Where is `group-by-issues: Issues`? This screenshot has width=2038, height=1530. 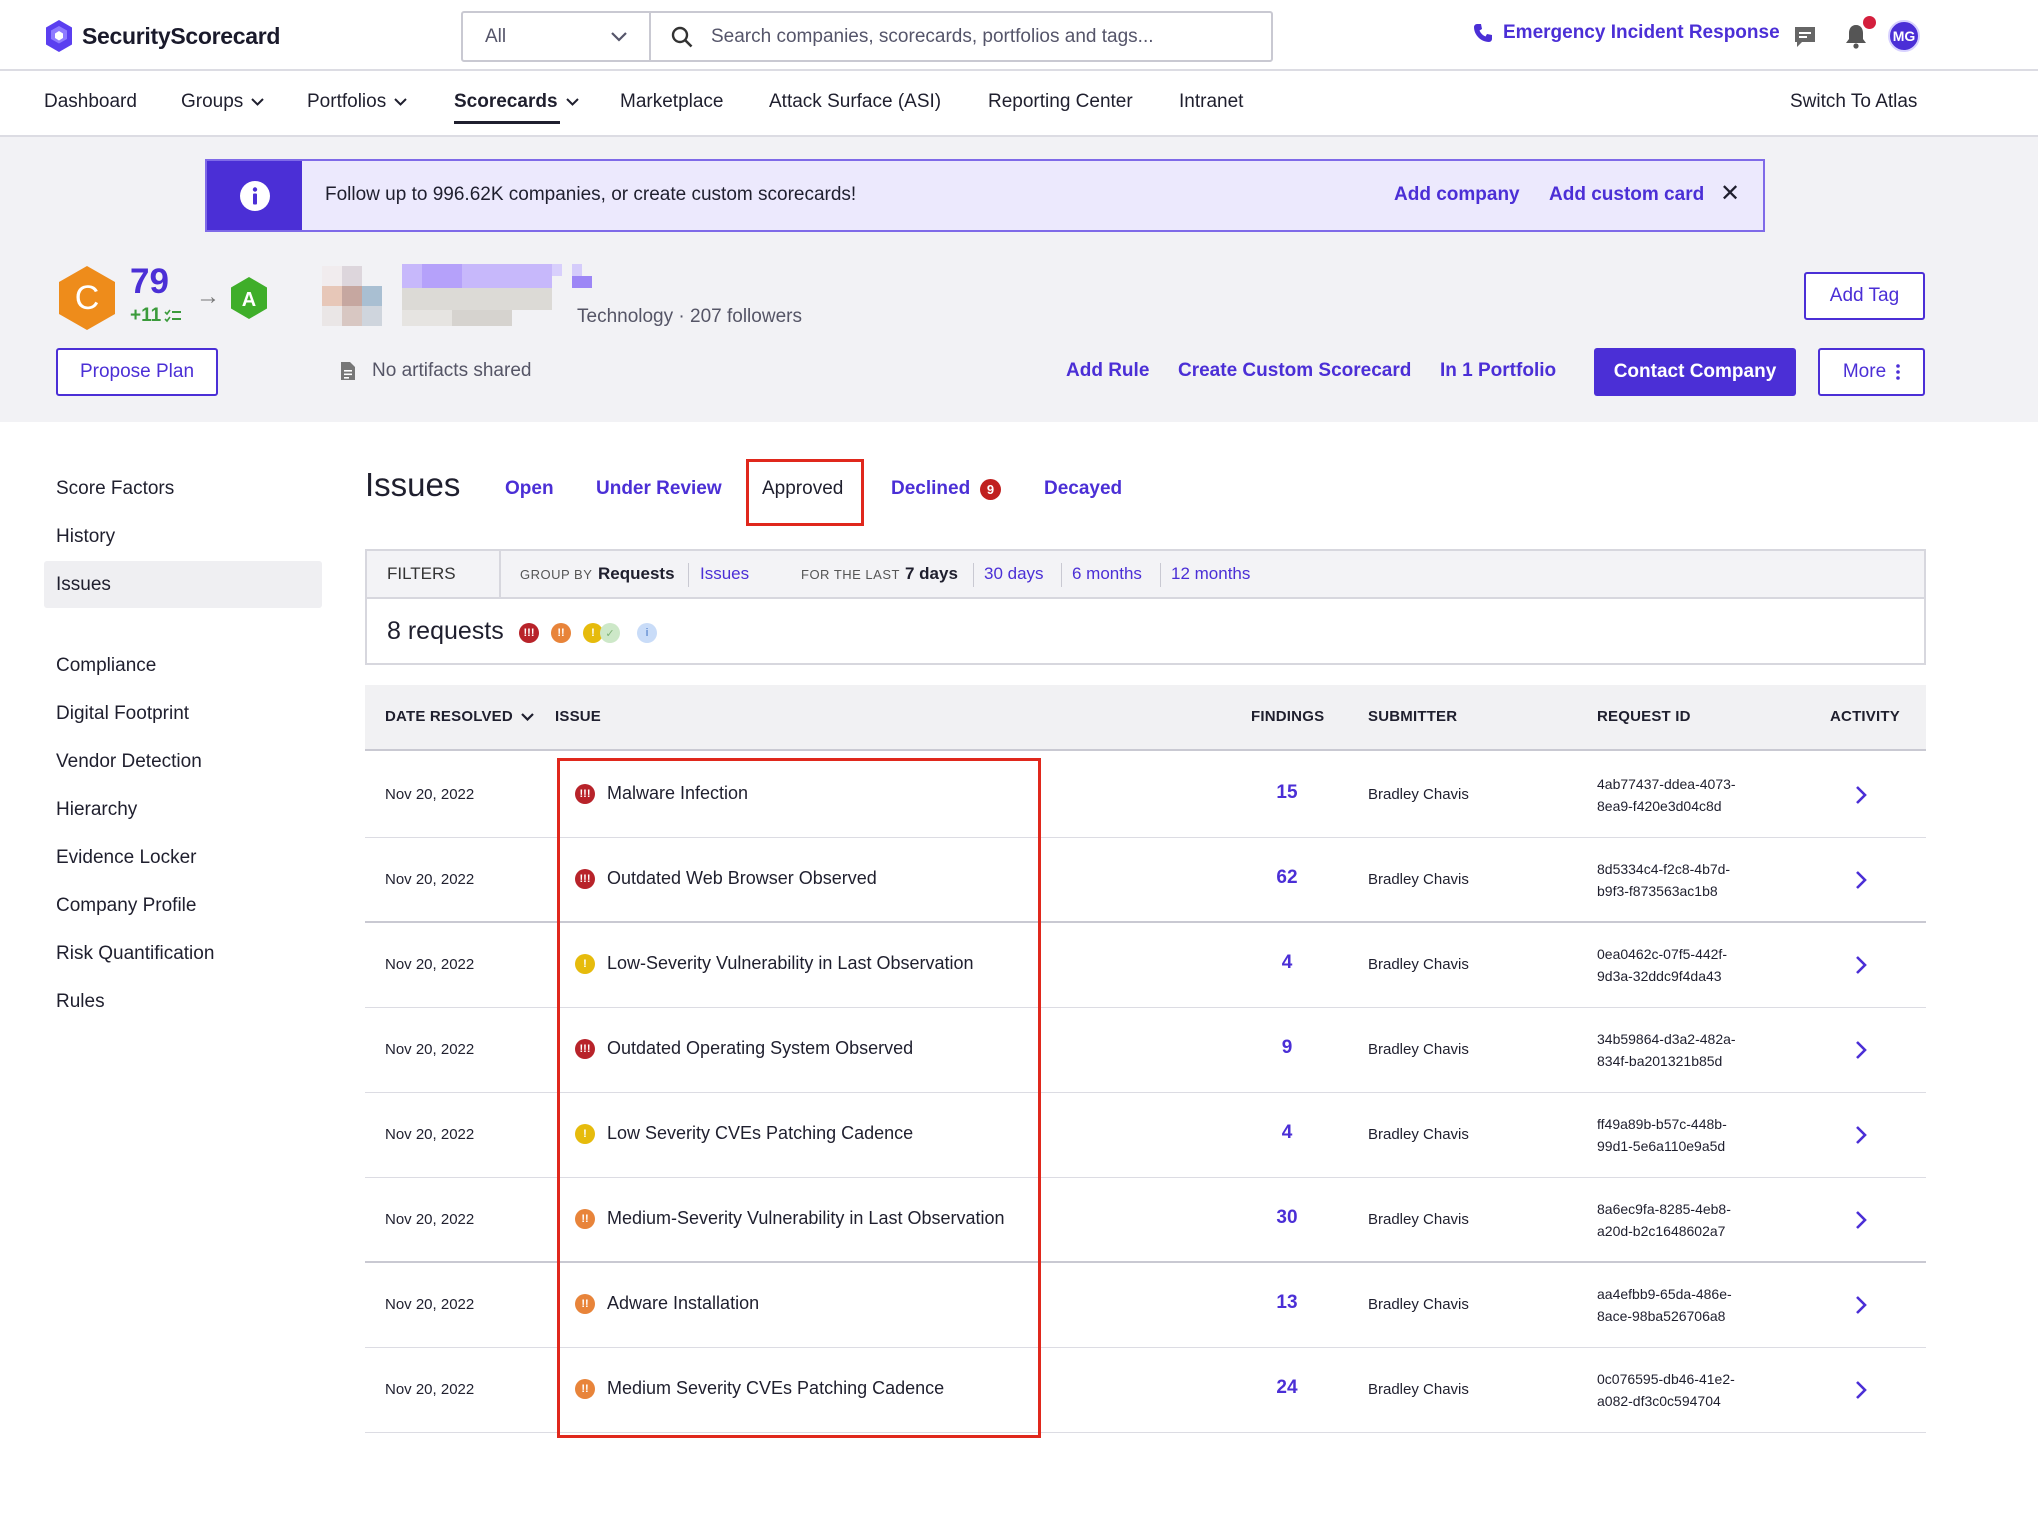 group-by-issues: Issues is located at coordinates (724, 574).